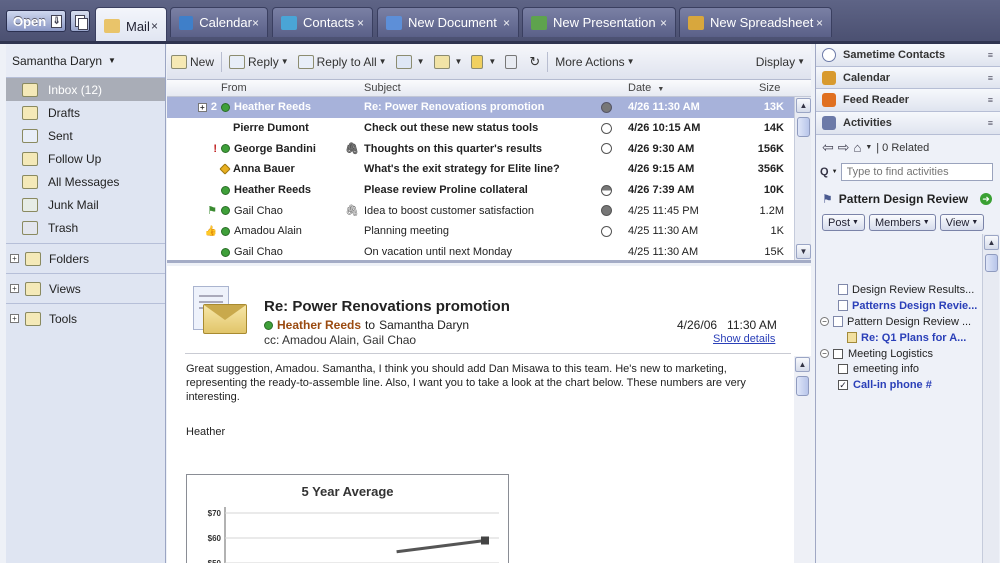  I want to click on nav-section-tools: + Tools, so click(85, 318).